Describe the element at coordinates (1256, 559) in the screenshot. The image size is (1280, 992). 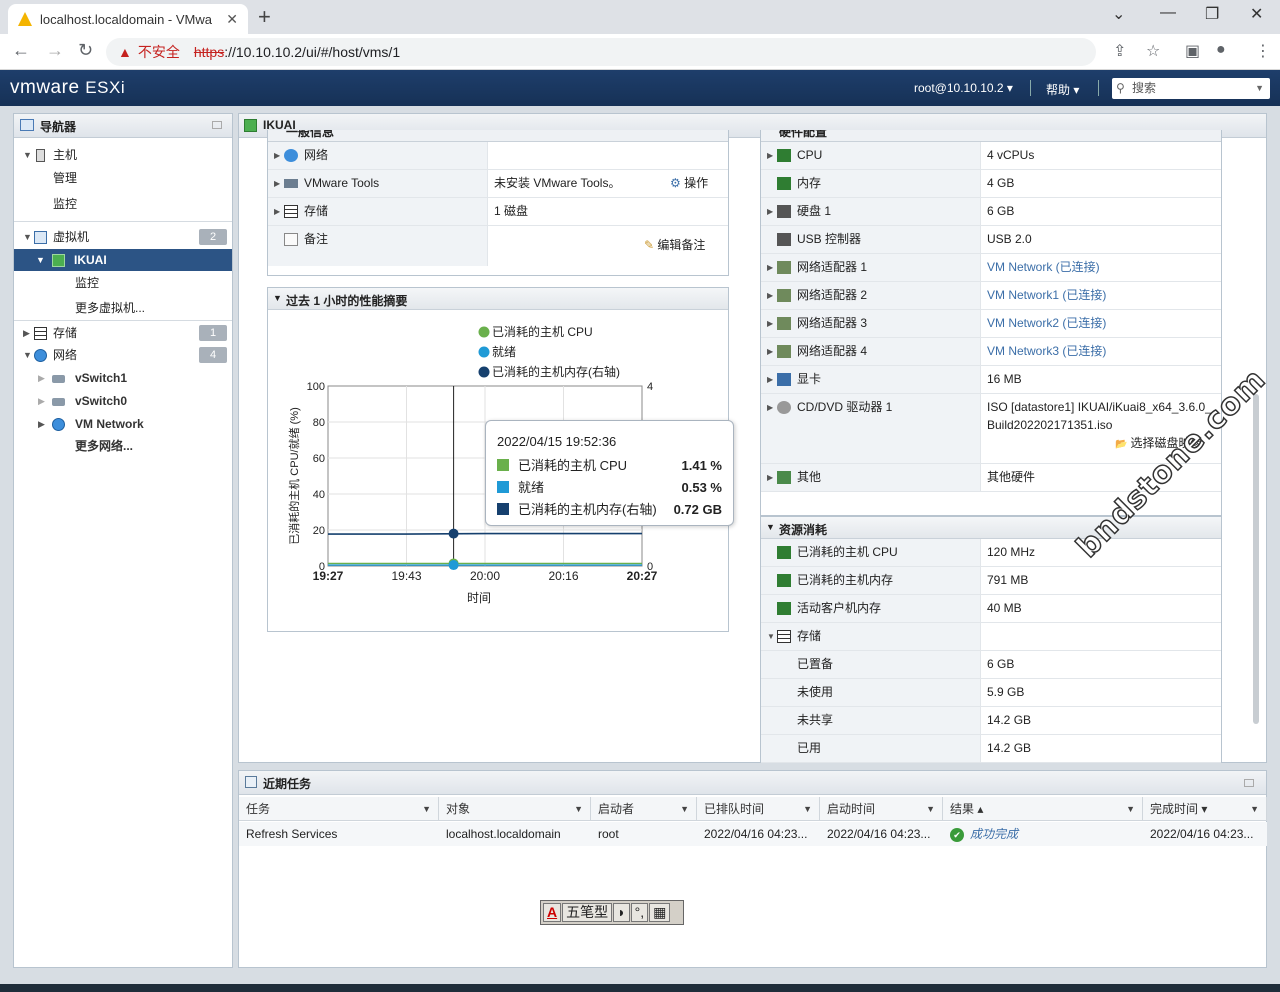
I see `content-scrollbar` at that location.